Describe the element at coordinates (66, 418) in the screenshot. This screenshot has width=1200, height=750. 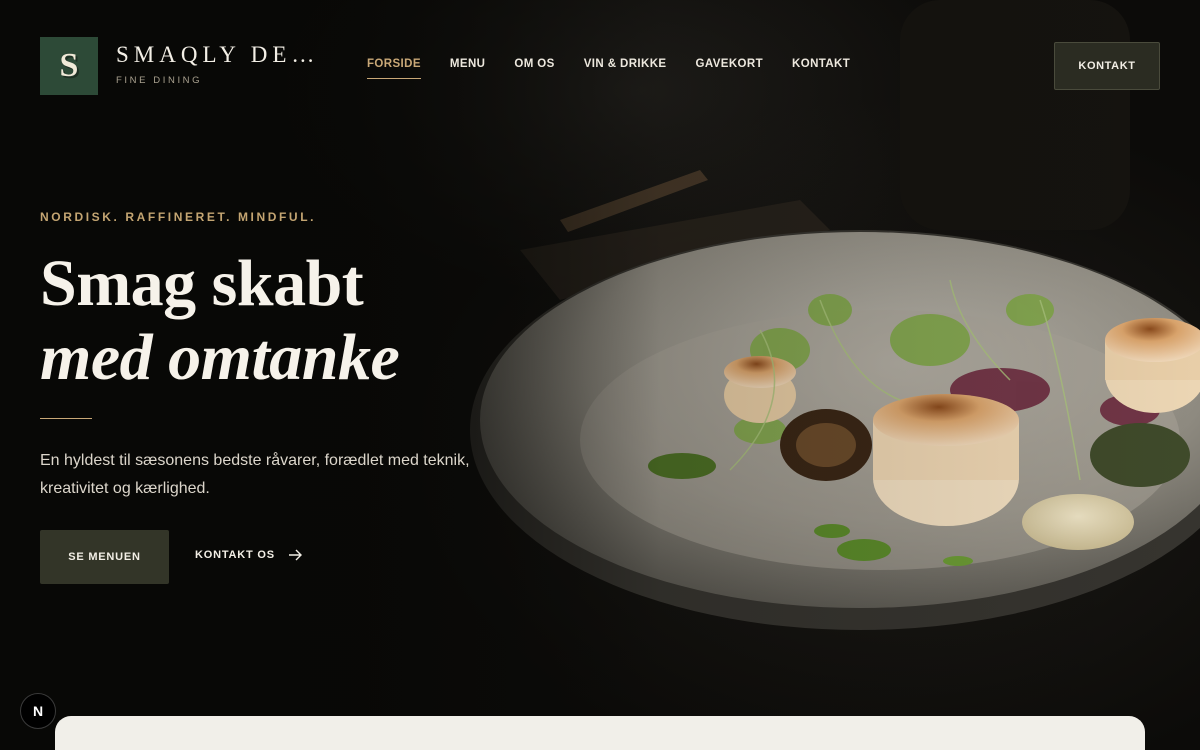
I see `hero-divider` at that location.